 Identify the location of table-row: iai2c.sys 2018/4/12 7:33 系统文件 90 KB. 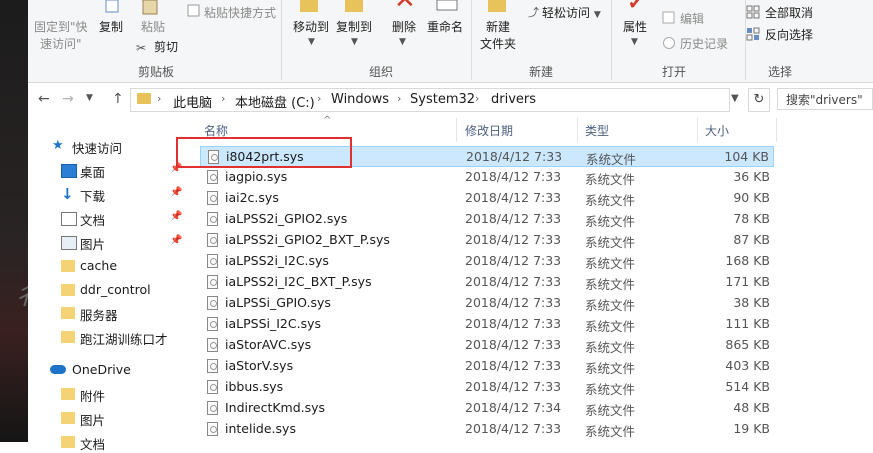
(487, 198).